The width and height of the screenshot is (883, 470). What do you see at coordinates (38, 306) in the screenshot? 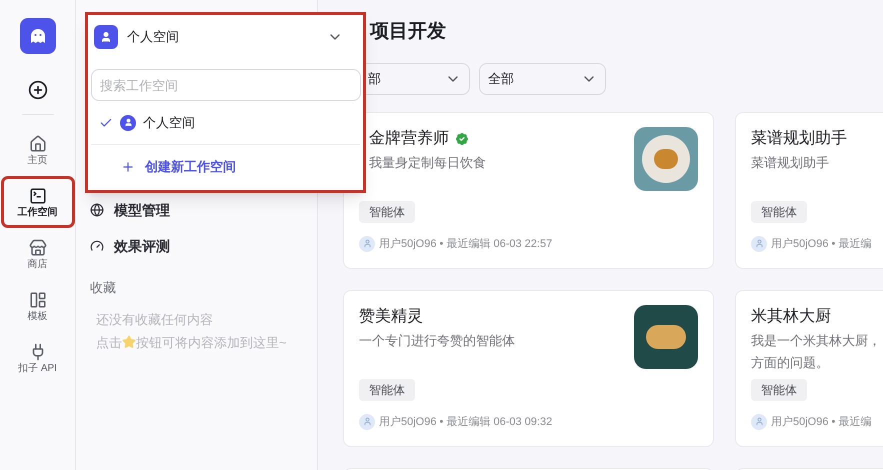
I see `nav-item: 模板` at bounding box center [38, 306].